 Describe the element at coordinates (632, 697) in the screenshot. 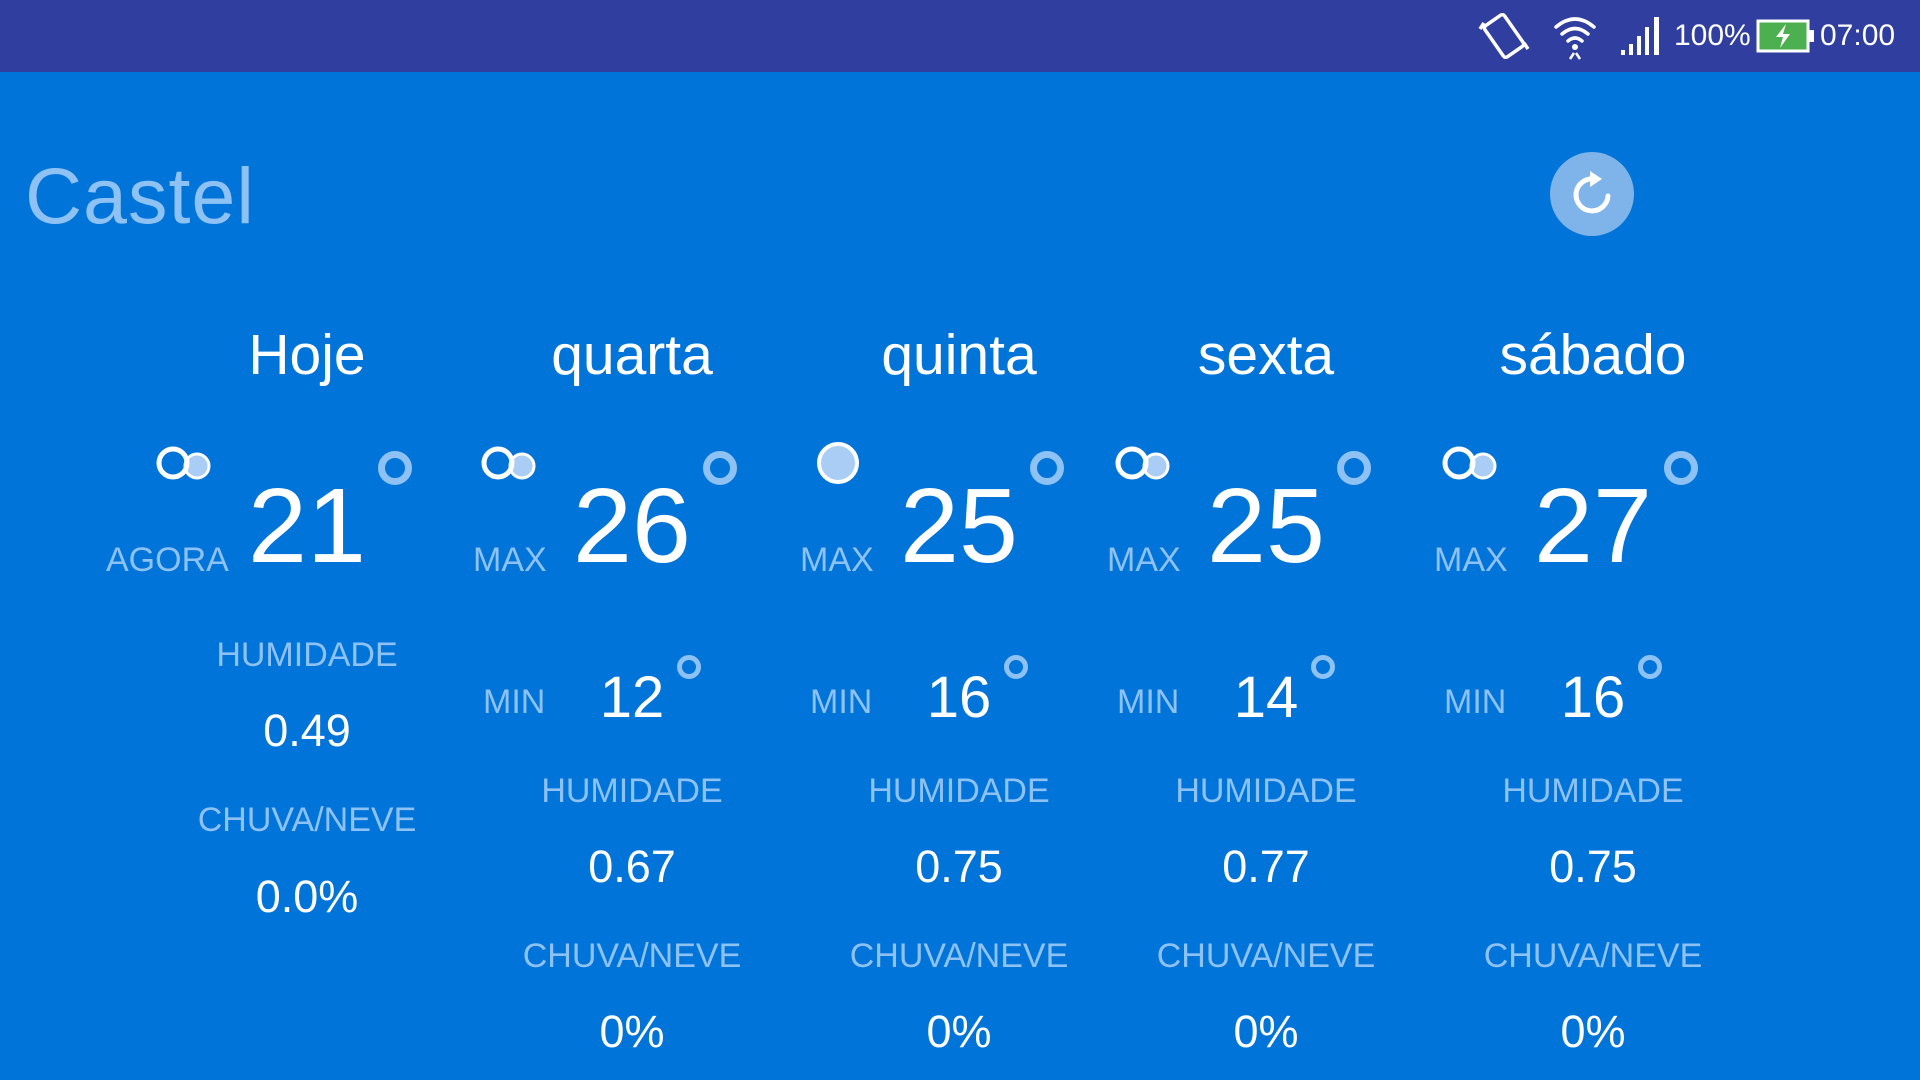

I see `min-temperature: 12` at that location.